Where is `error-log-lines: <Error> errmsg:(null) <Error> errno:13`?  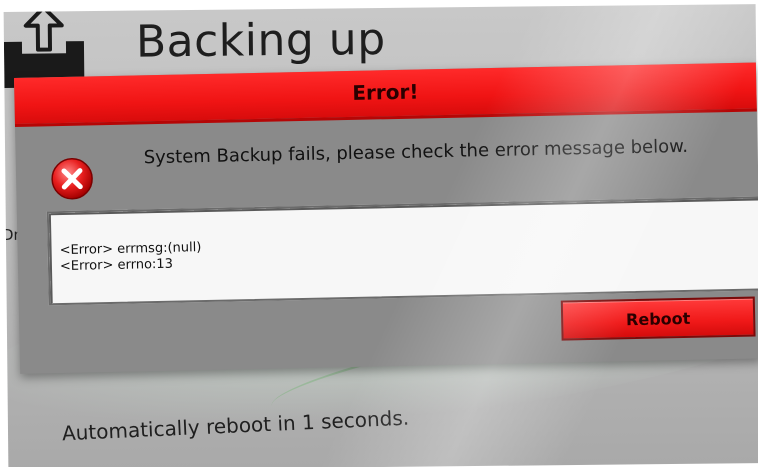 error-log-lines: <Error> errmsg:(null) <Error> errno:13 is located at coordinates (125, 257).